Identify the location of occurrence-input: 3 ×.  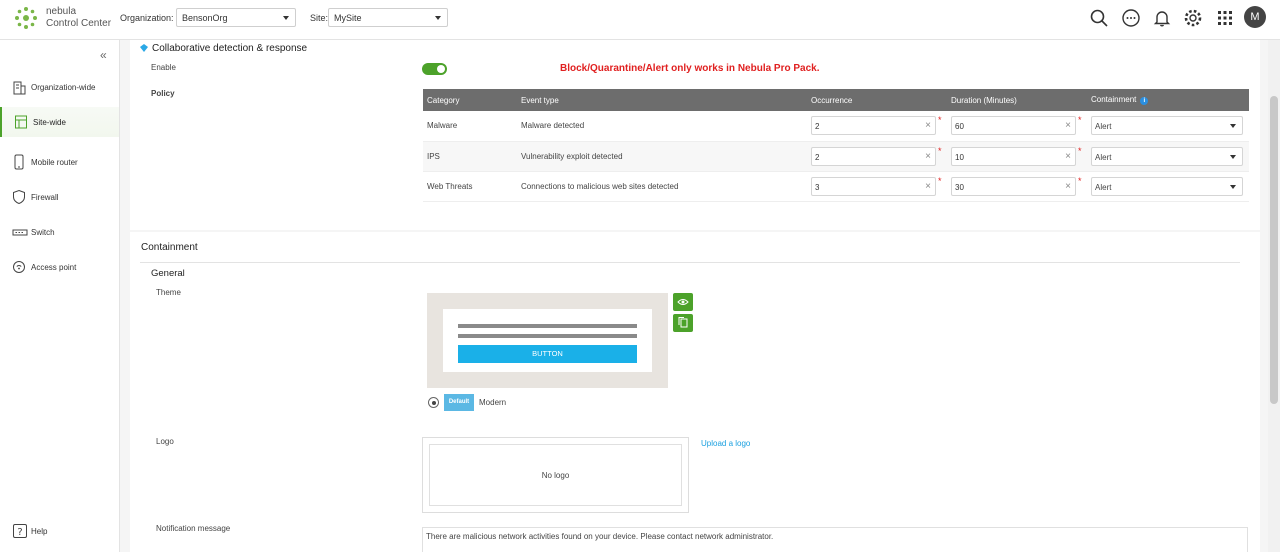
(873, 186).